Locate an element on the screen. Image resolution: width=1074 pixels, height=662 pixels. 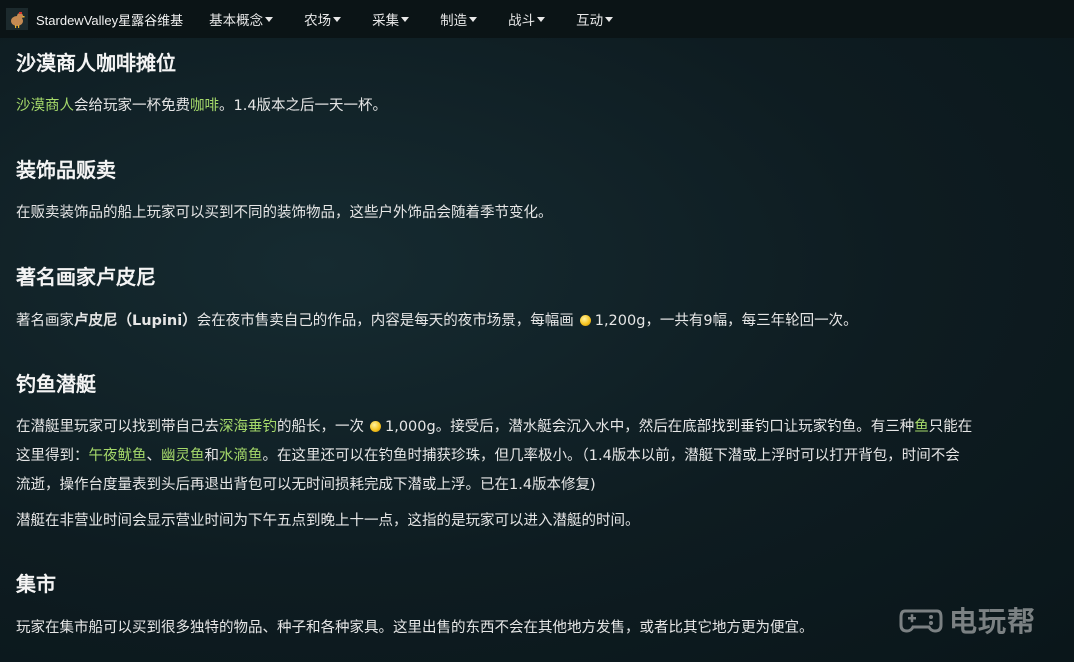
nav-menu-label: 互动 is located at coordinates (590, 21).